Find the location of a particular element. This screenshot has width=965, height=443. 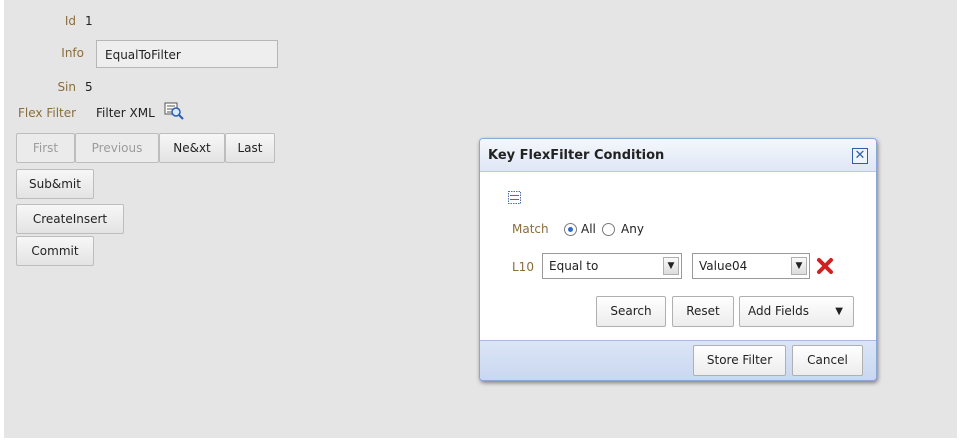

match-any-label: Any is located at coordinates (632, 229).